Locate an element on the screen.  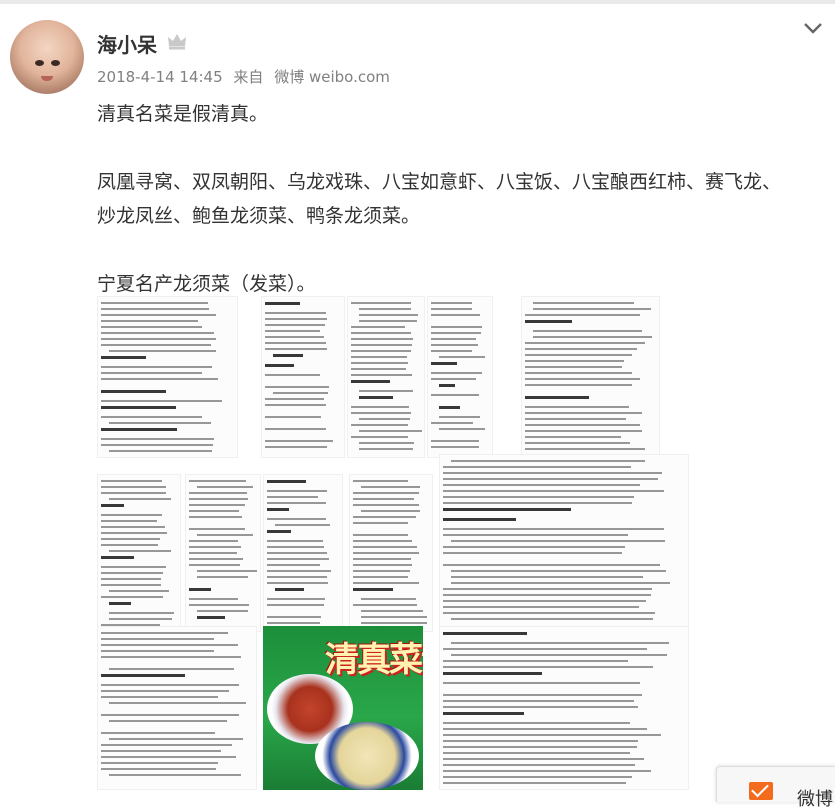
post-meta: 2018-4-14 14:45 来自 微博 weibo.com is located at coordinates (246, 76).